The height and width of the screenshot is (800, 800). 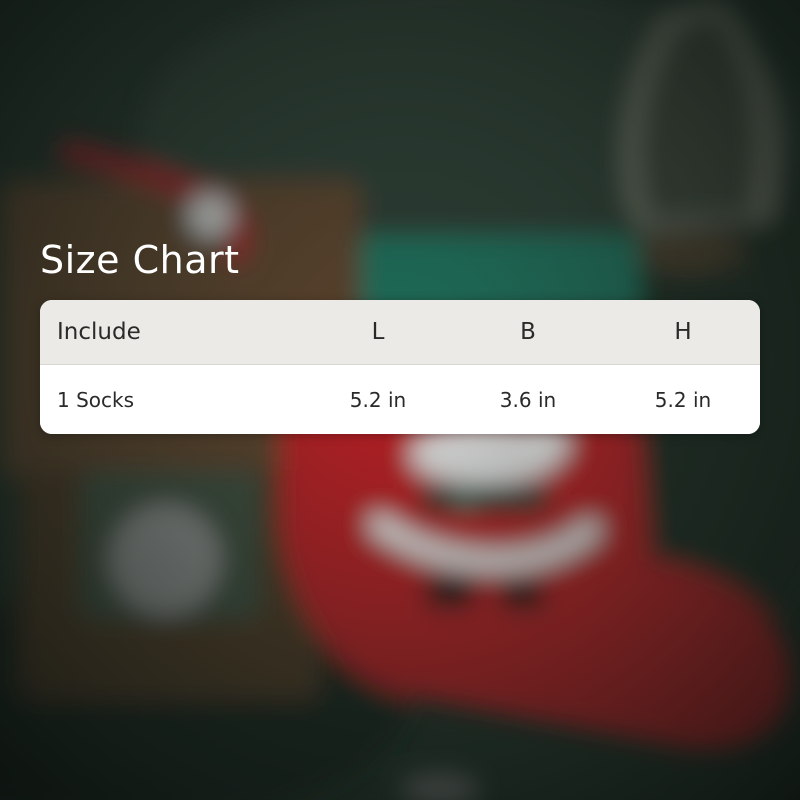 I want to click on table-row: 1 Socks 5.2 in 3.6 in 5.2 in, so click(x=400, y=399).